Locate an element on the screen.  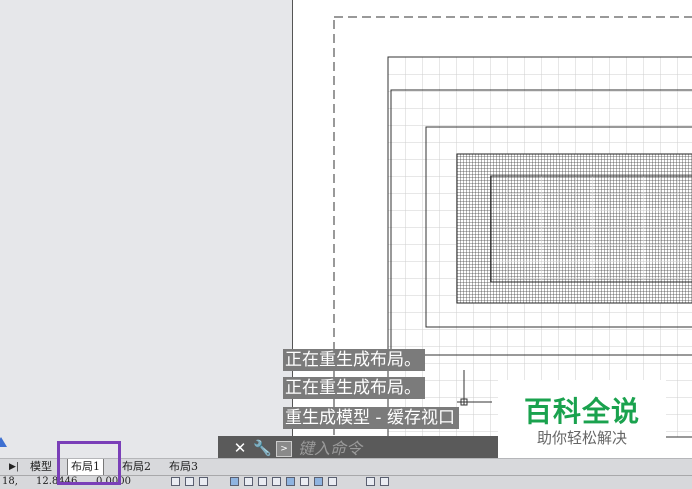
tab-layout3: 布局3 is located at coordinates (183, 467).